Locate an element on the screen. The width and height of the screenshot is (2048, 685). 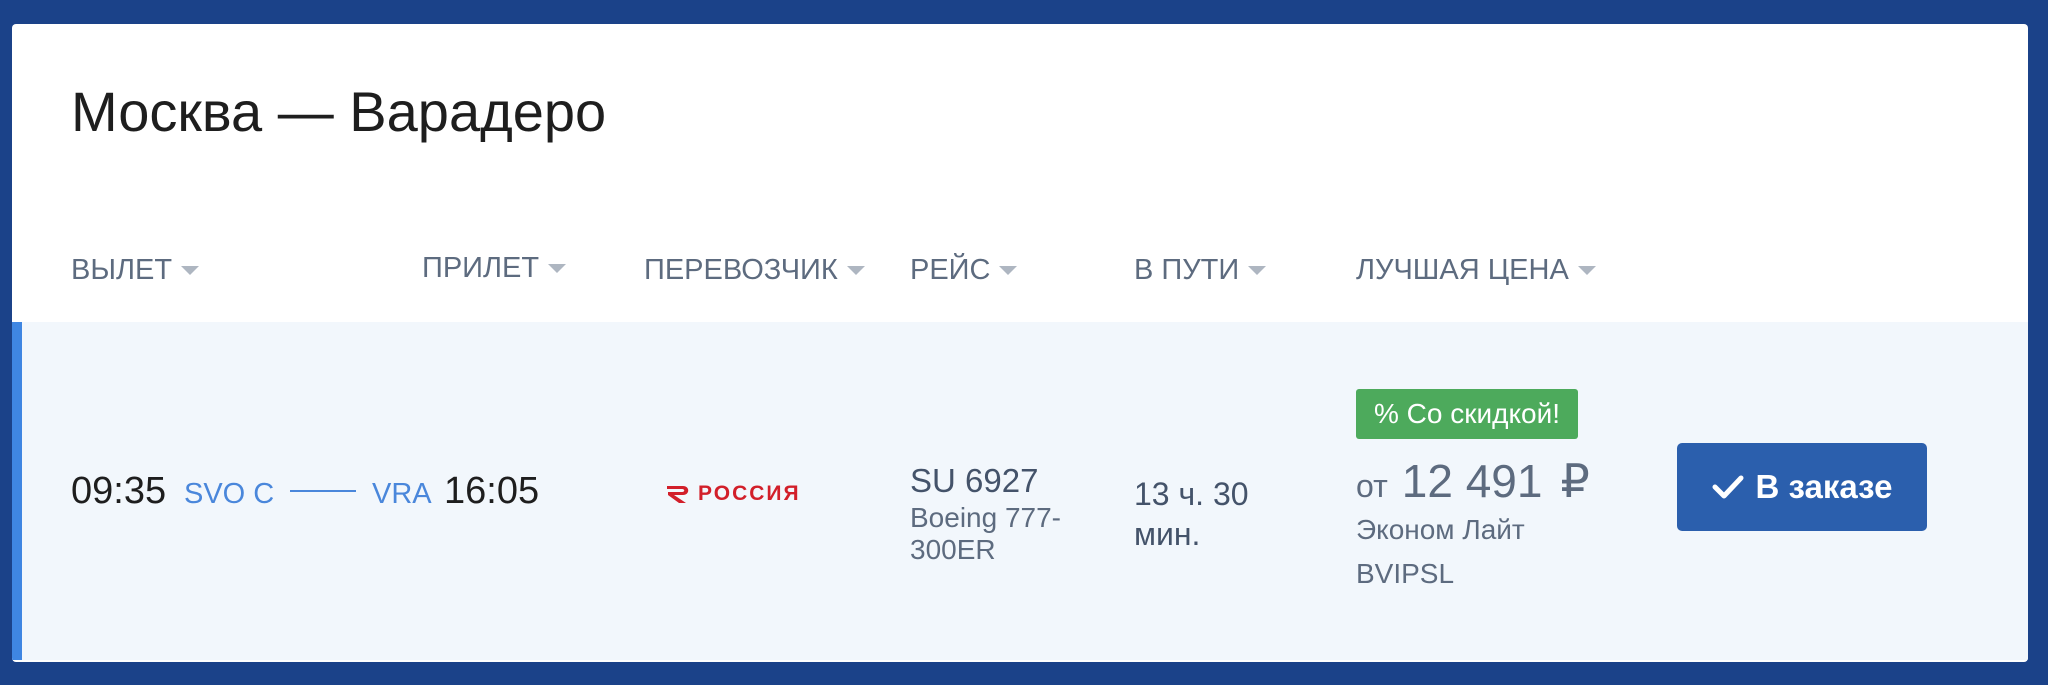
route-line is located at coordinates (323, 491).